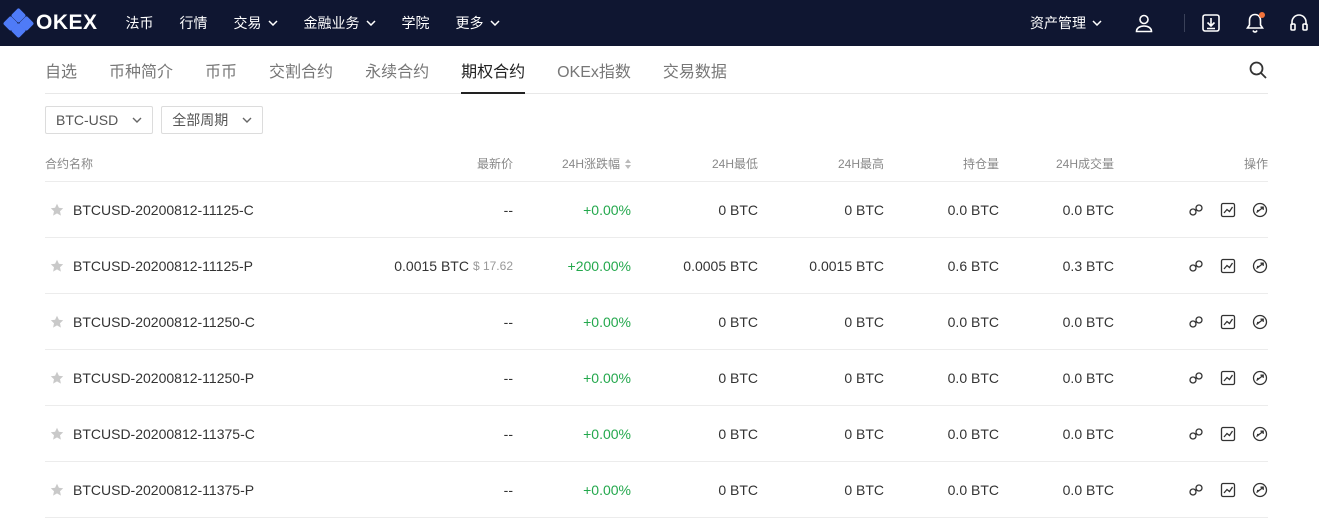  I want to click on header-name: 合约名称, so click(69, 163).